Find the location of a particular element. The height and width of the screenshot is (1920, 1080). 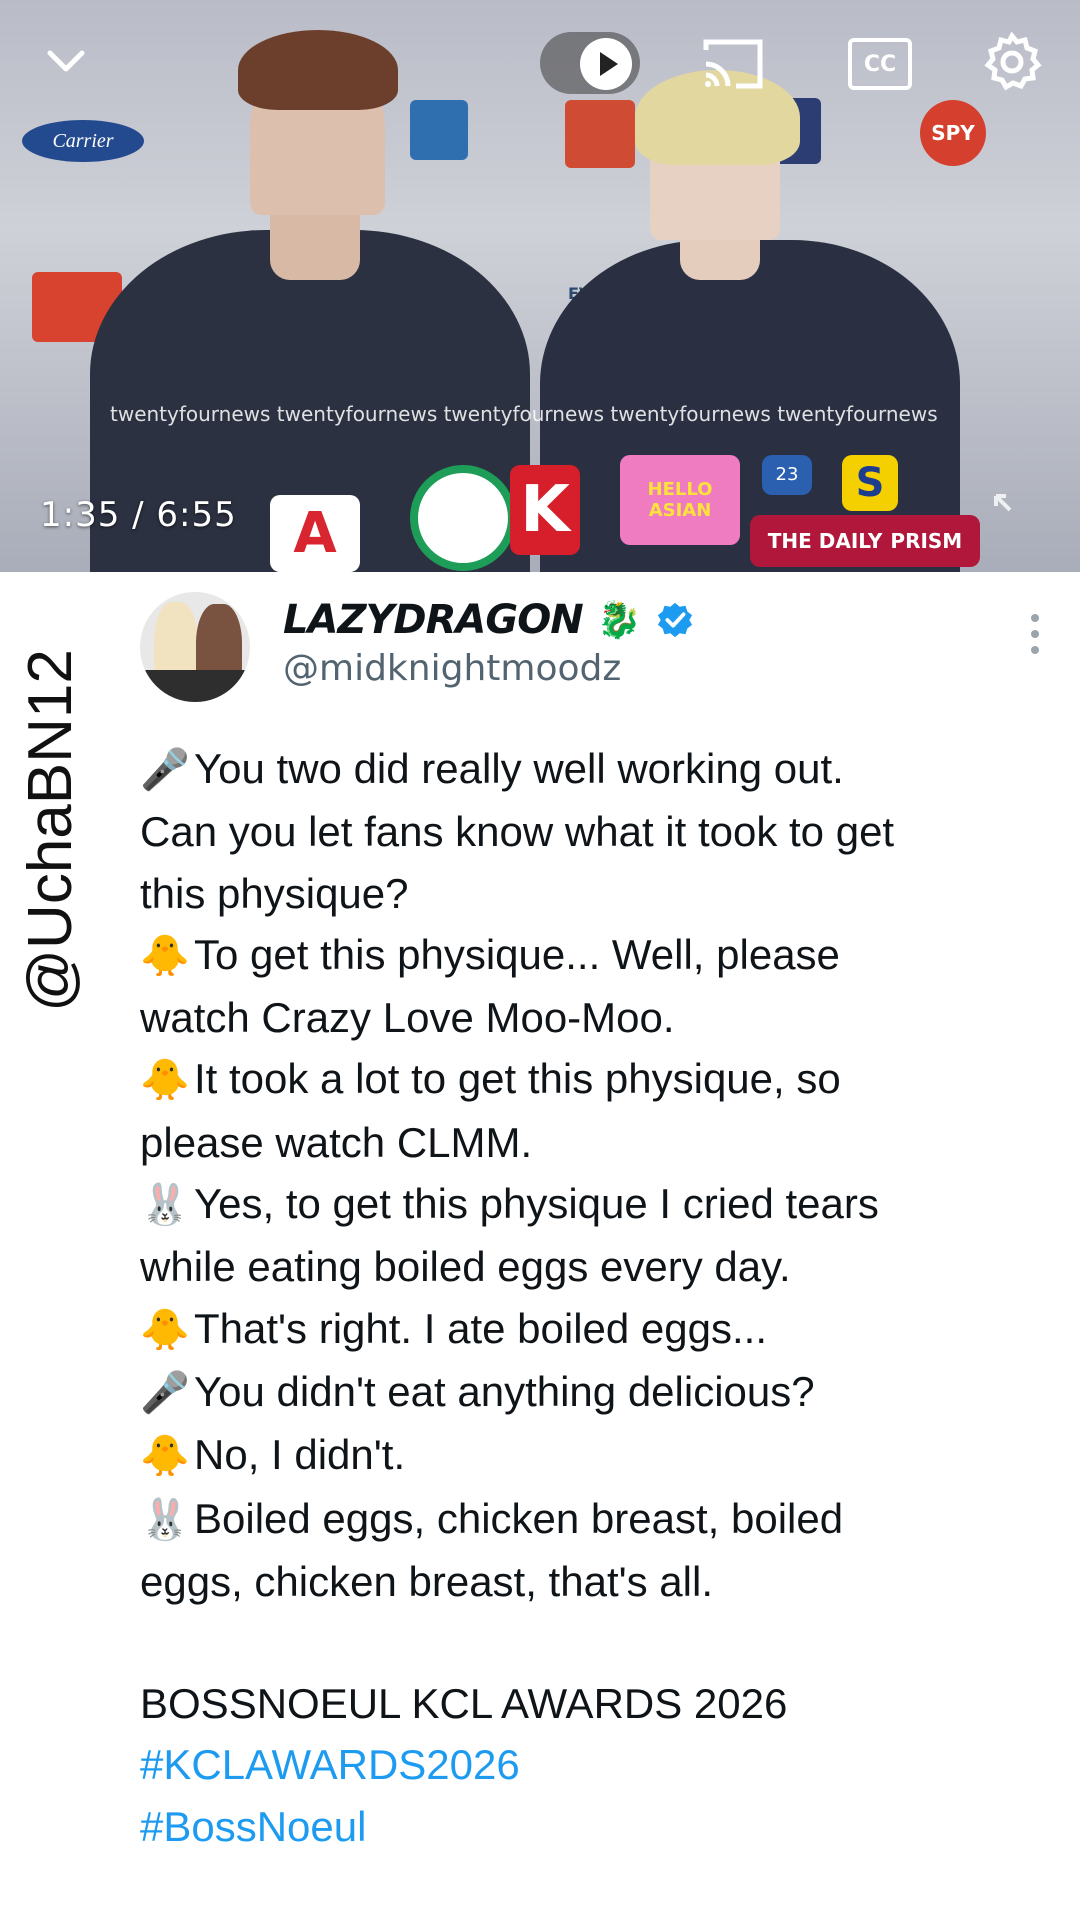

sponsor-logo-blue is located at coordinates (439, 130).